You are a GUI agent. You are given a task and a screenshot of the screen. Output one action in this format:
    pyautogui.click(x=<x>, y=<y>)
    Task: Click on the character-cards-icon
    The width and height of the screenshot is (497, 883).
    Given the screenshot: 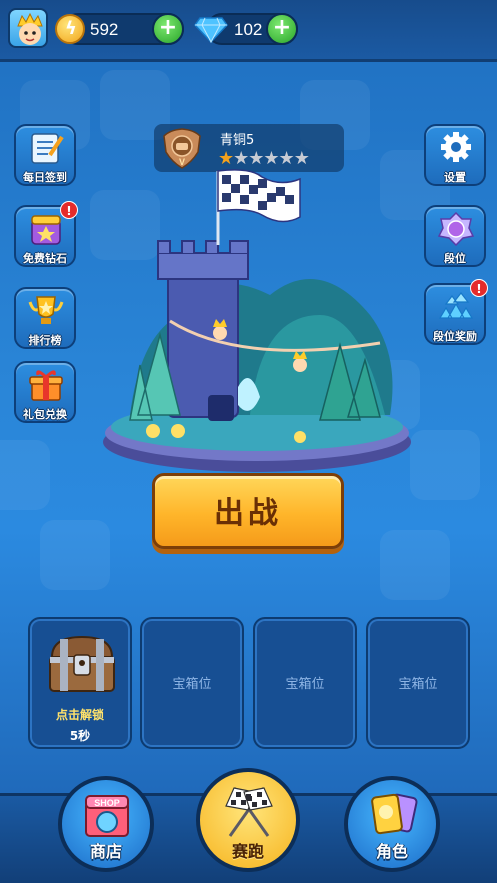 What is the action you would take?
    pyautogui.click(x=394, y=814)
    